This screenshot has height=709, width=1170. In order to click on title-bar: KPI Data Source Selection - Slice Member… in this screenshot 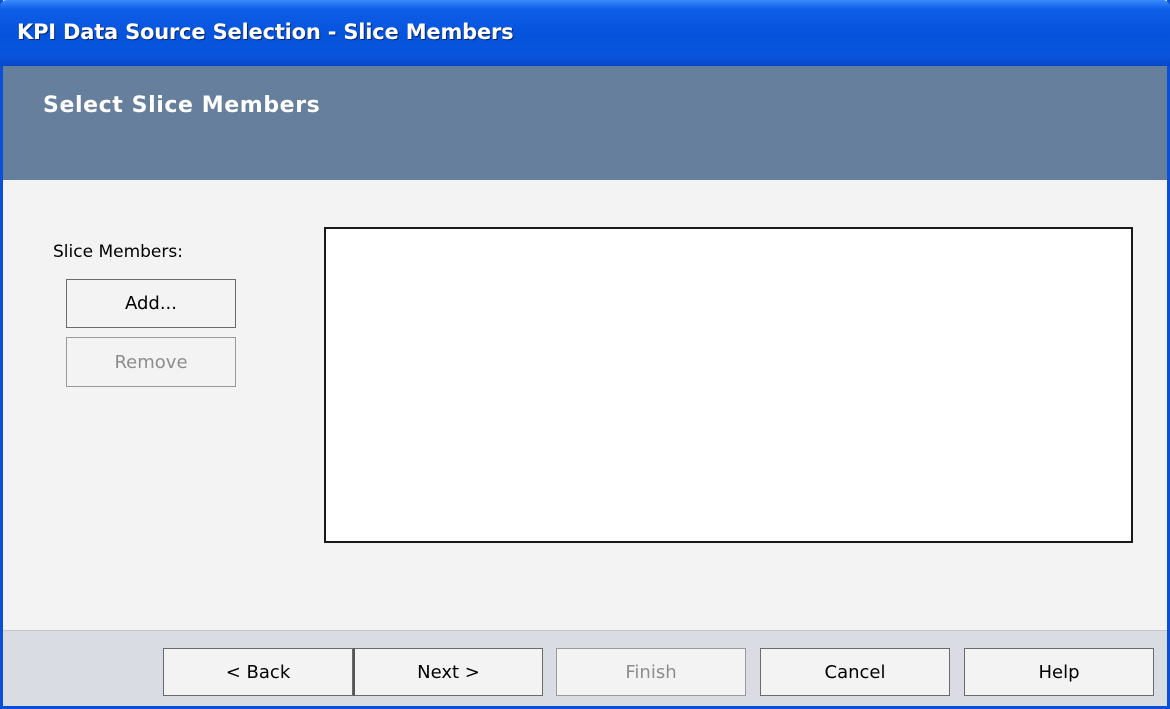, I will do `click(585, 33)`.